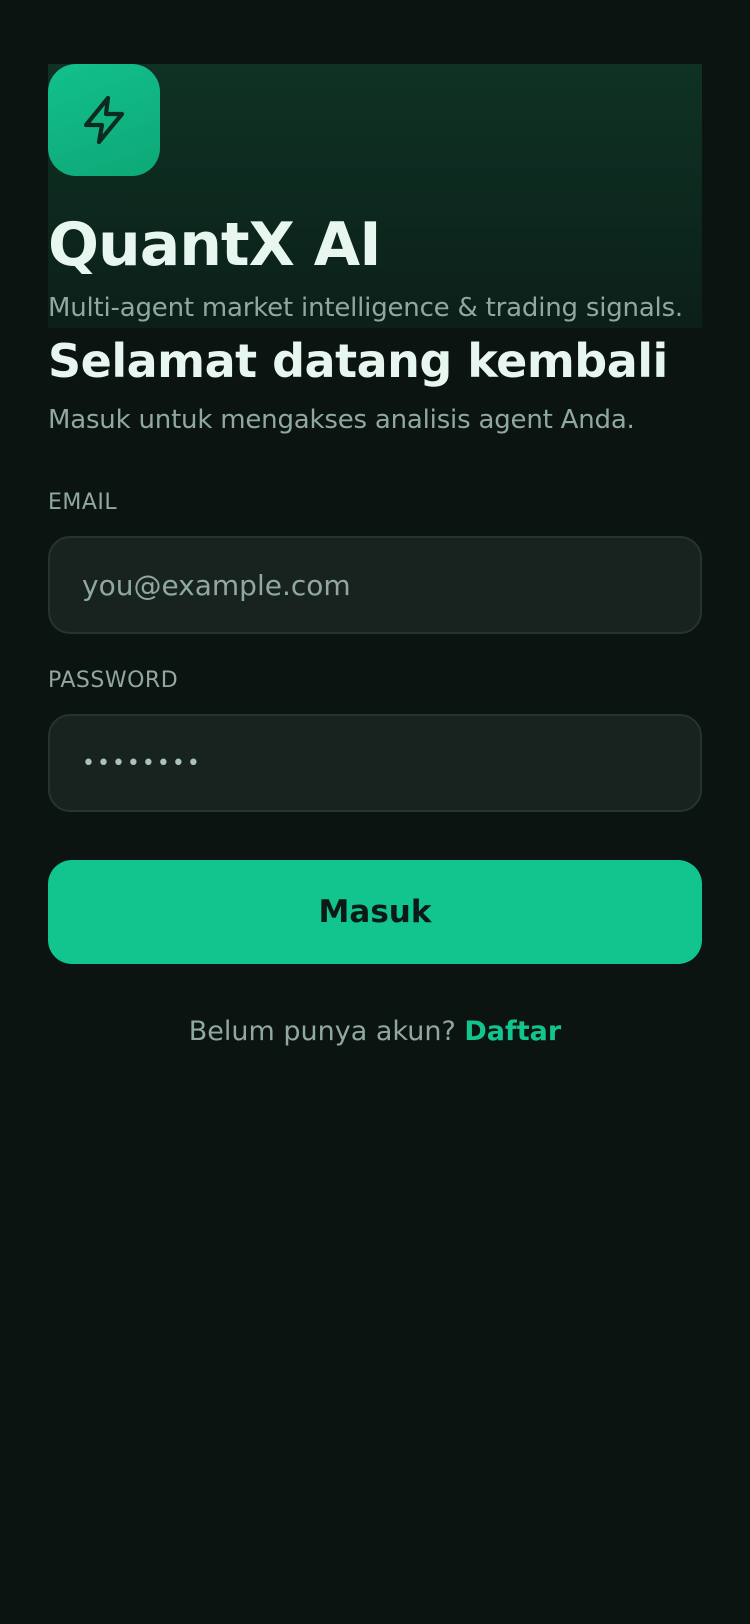 The height and width of the screenshot is (1624, 750). I want to click on login-button: Masuk, so click(375, 912).